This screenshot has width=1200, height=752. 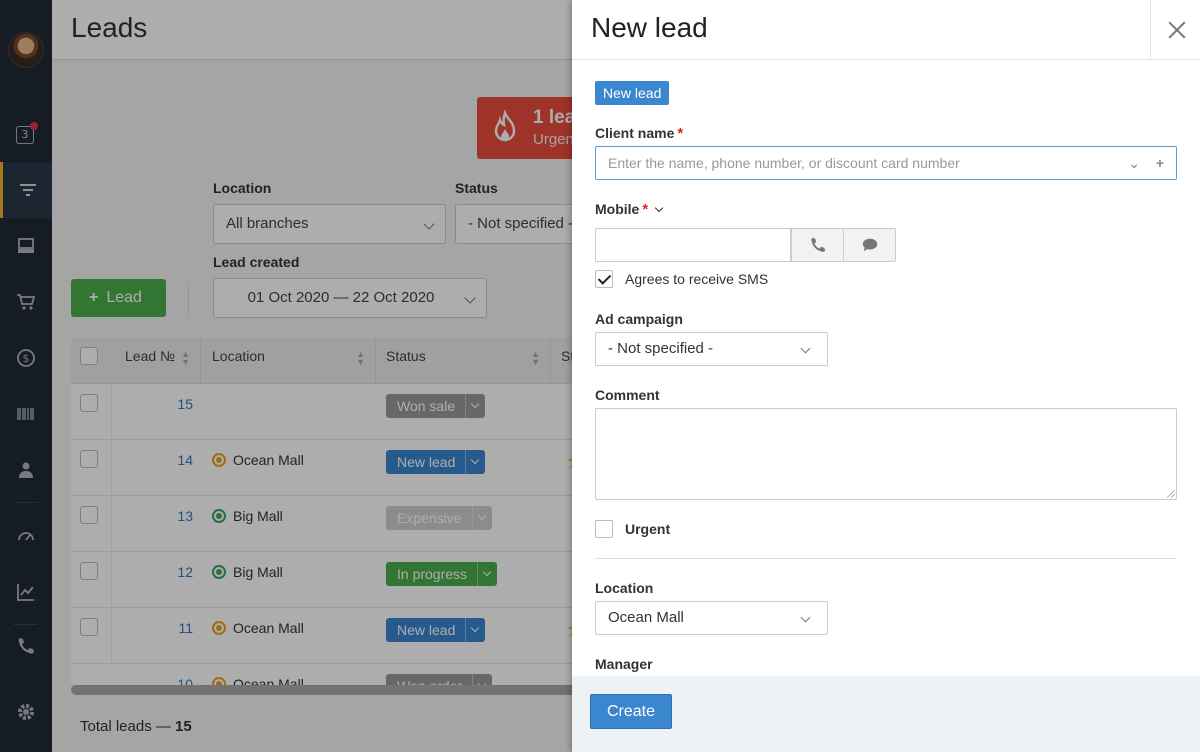 What do you see at coordinates (661, 348) in the screenshot?
I see `ad-campaign-value: - Not specified -` at bounding box center [661, 348].